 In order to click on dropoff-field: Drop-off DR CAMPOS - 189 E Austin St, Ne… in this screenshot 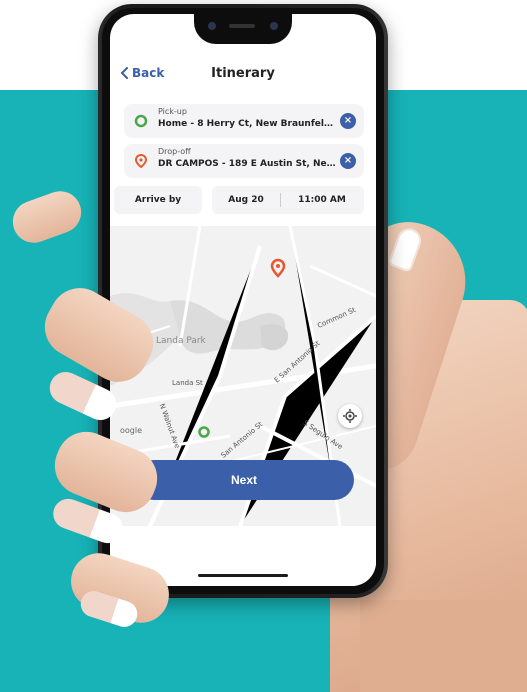, I will do `click(244, 161)`.